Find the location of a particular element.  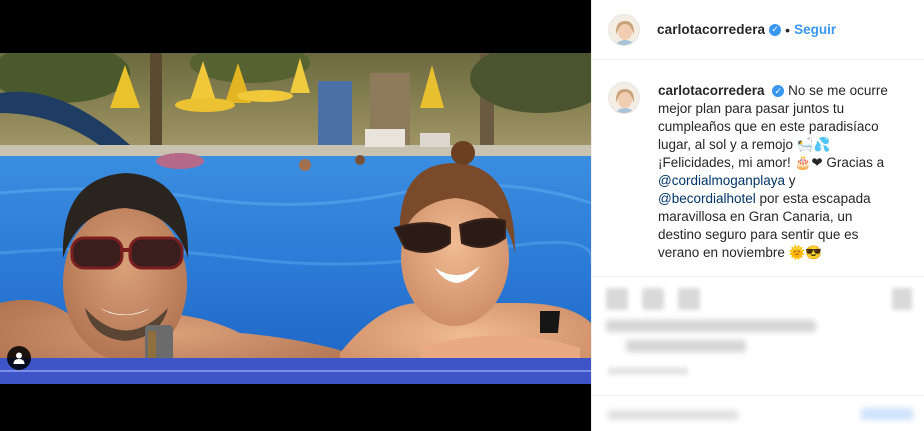

likes-section-blurred is located at coordinates (711, 340).